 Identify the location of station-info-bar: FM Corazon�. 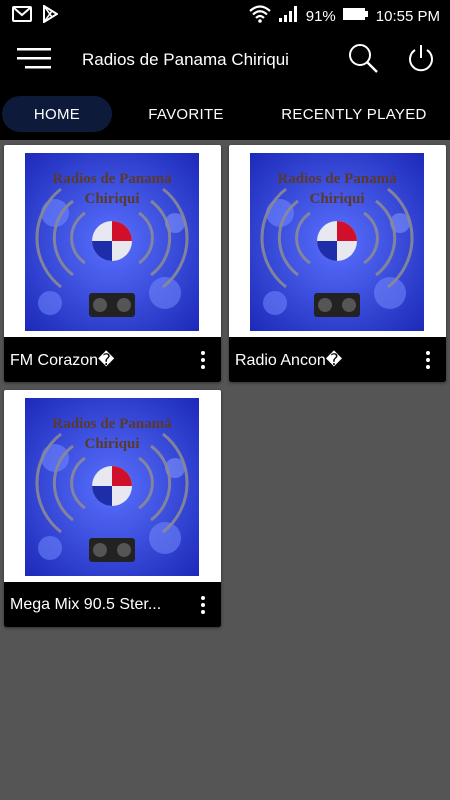
(112, 359).